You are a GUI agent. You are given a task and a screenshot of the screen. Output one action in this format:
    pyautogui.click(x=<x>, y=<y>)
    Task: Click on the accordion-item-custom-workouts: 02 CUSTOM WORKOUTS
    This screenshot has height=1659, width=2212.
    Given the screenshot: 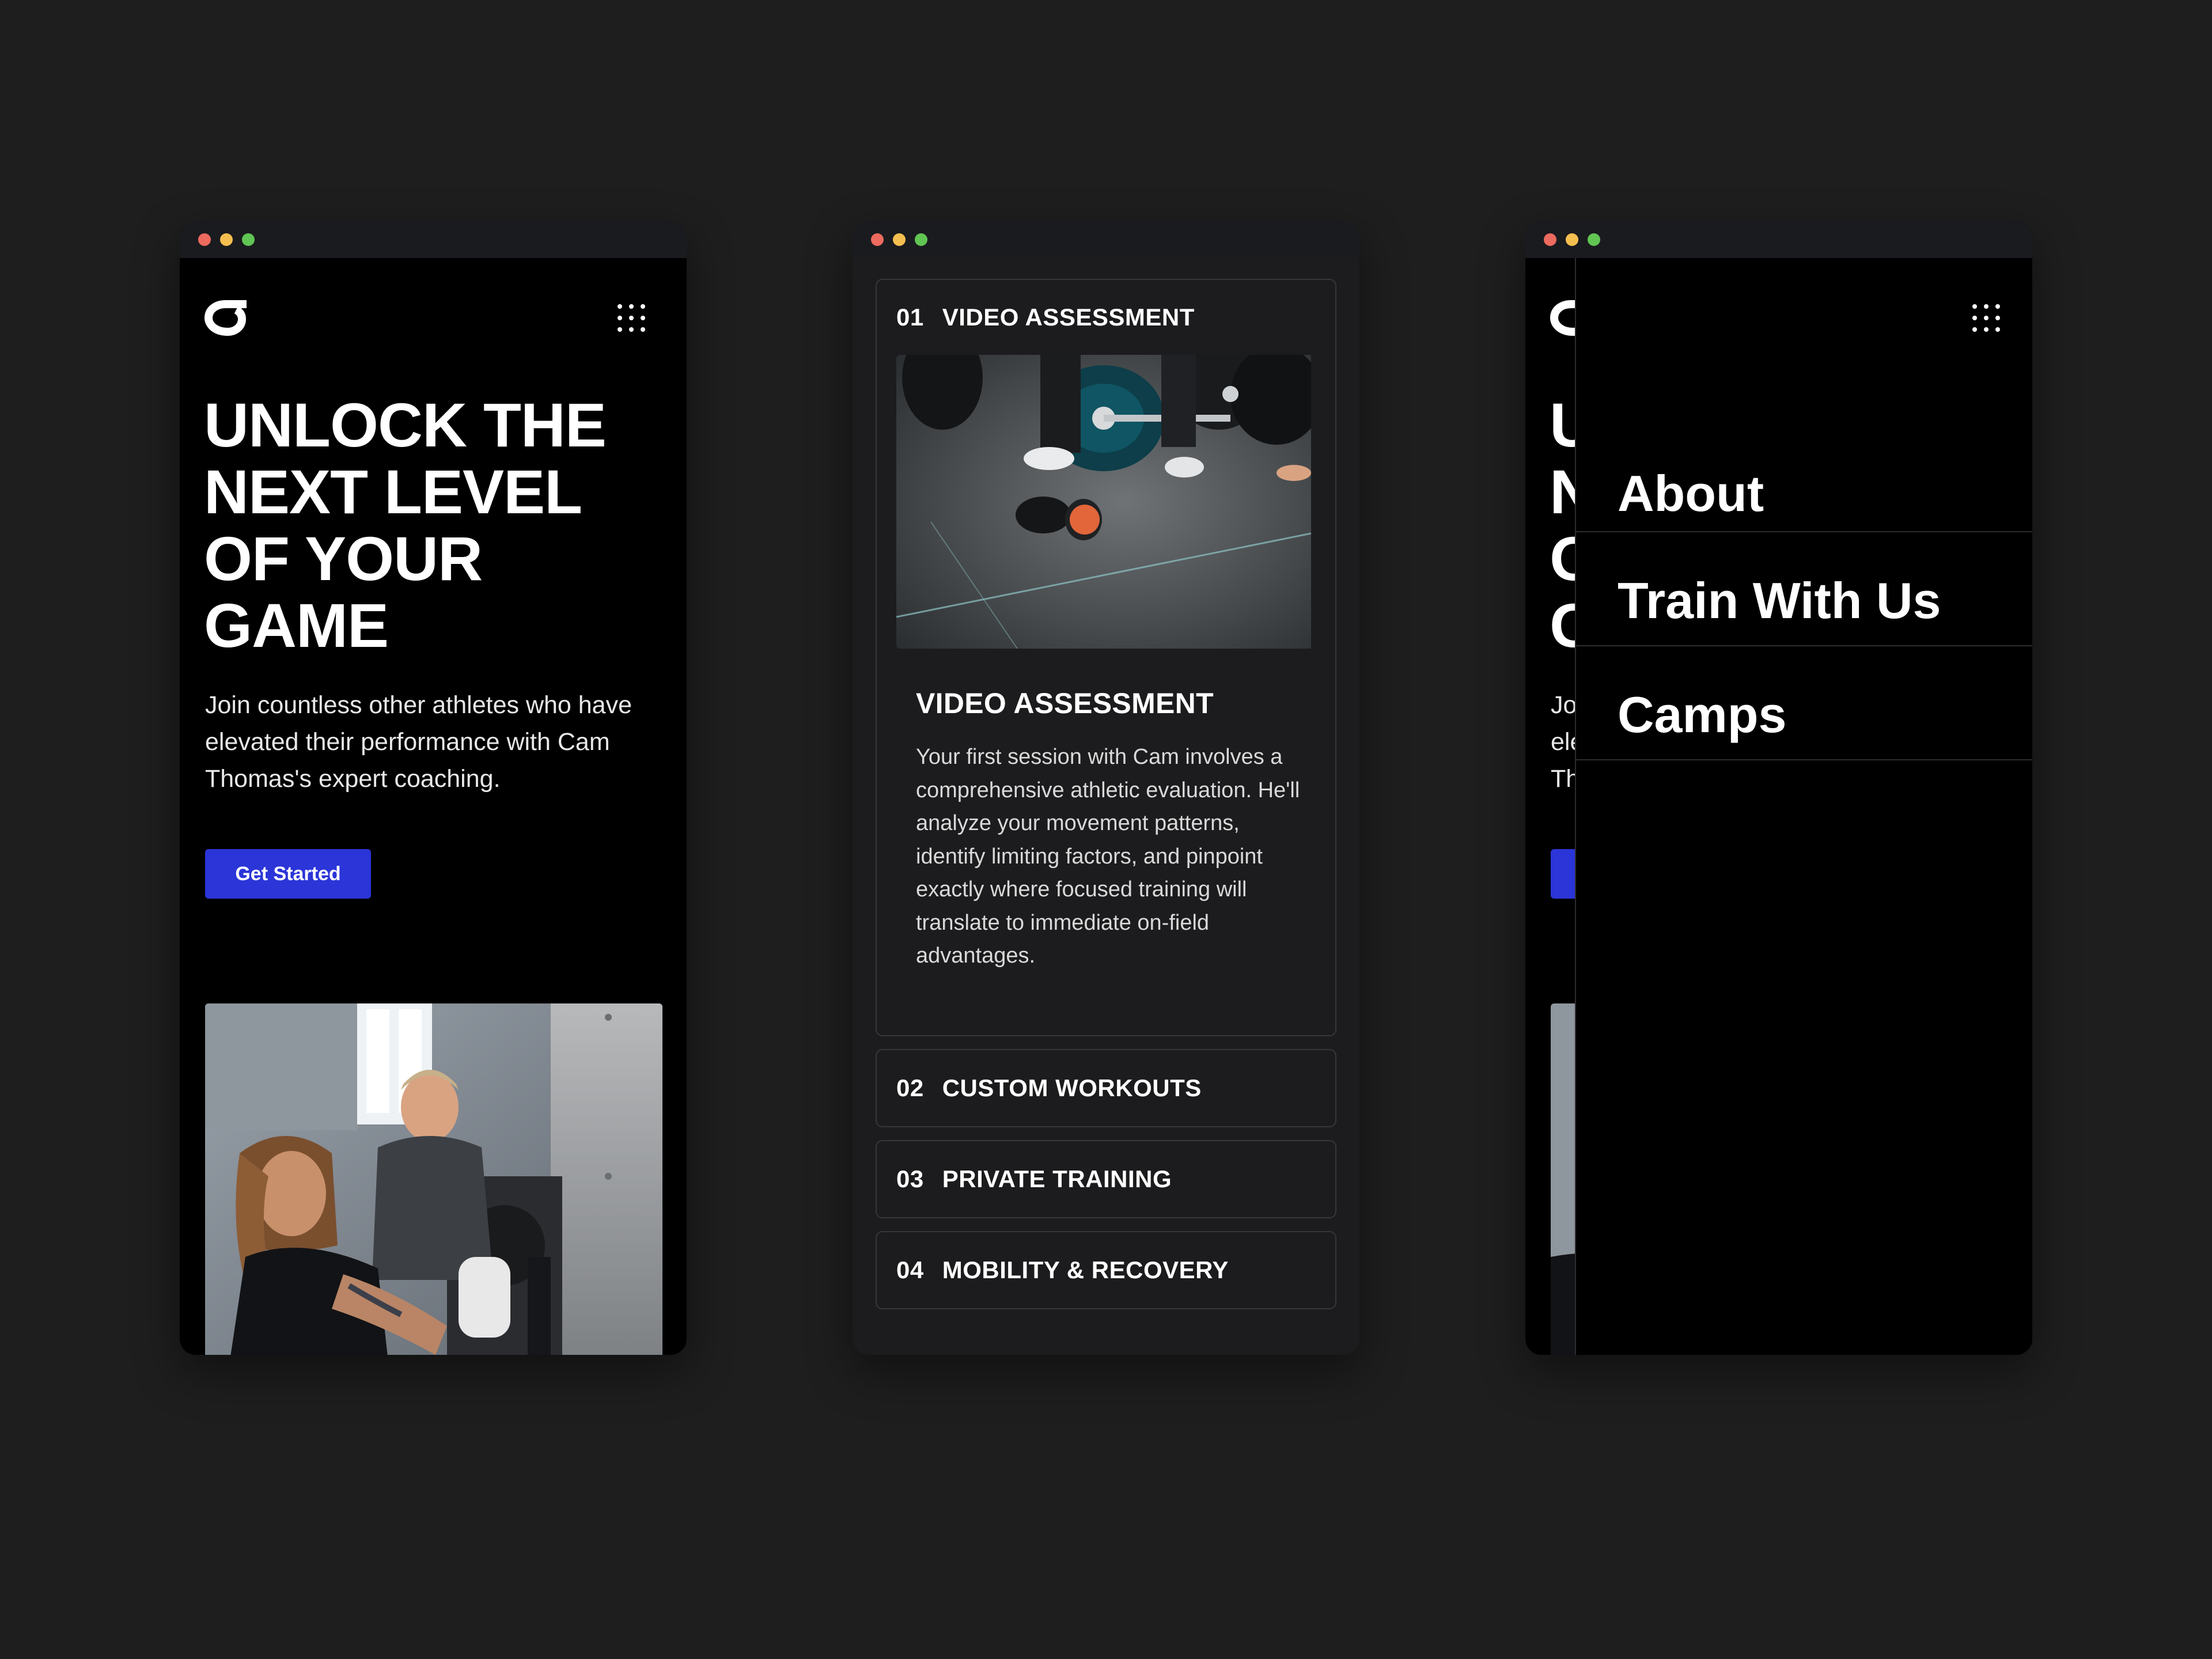 What is the action you would take?
    pyautogui.click(x=1106, y=1087)
    